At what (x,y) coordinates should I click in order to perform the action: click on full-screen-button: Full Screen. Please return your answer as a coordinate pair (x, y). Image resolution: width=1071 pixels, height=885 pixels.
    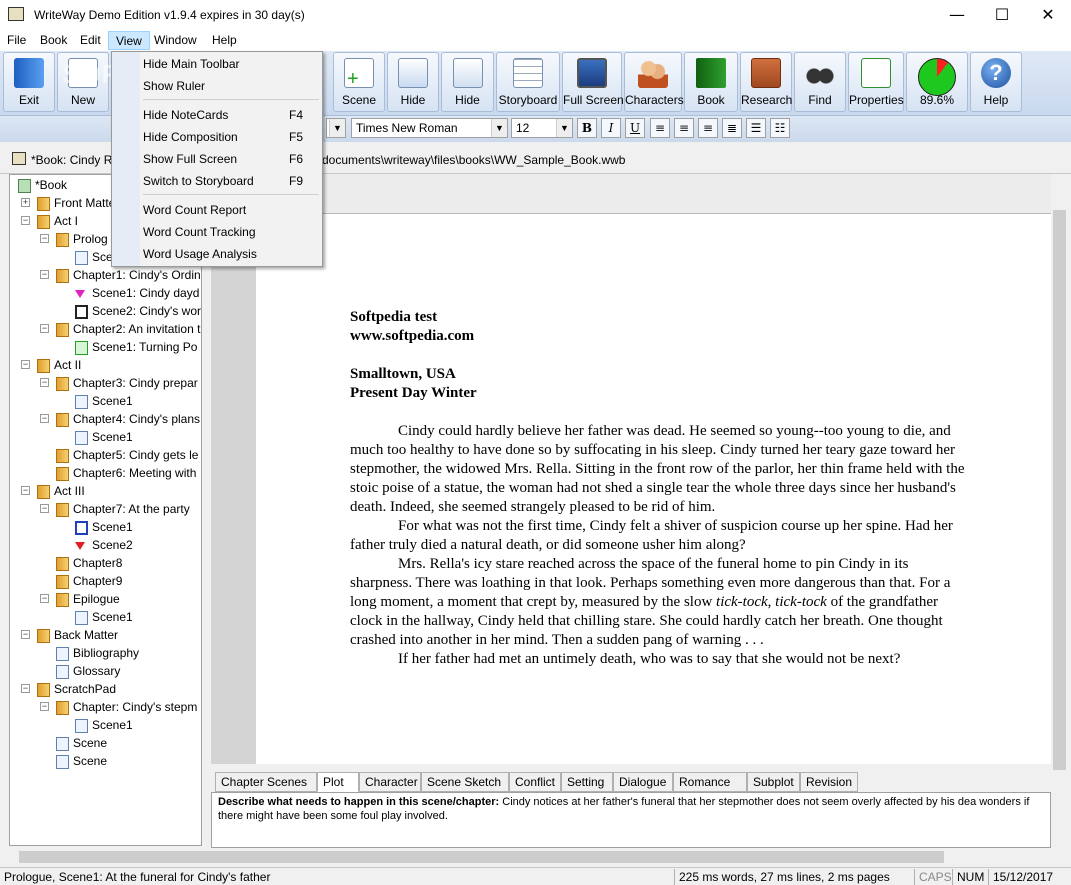
    Looking at the image, I should click on (593, 82).